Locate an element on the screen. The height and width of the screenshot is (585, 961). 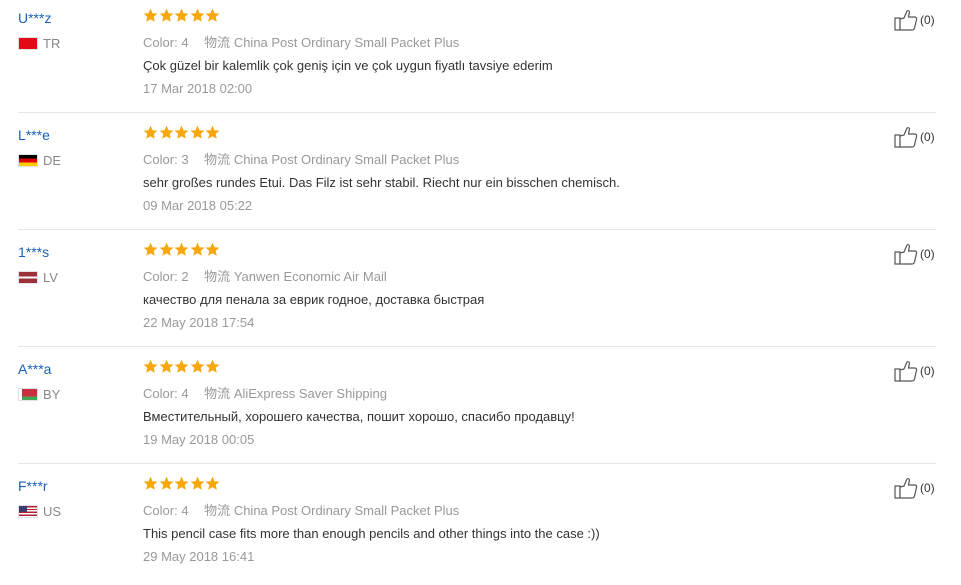
review-date: 09 Mar 2018 05:22 is located at coordinates (198, 205).